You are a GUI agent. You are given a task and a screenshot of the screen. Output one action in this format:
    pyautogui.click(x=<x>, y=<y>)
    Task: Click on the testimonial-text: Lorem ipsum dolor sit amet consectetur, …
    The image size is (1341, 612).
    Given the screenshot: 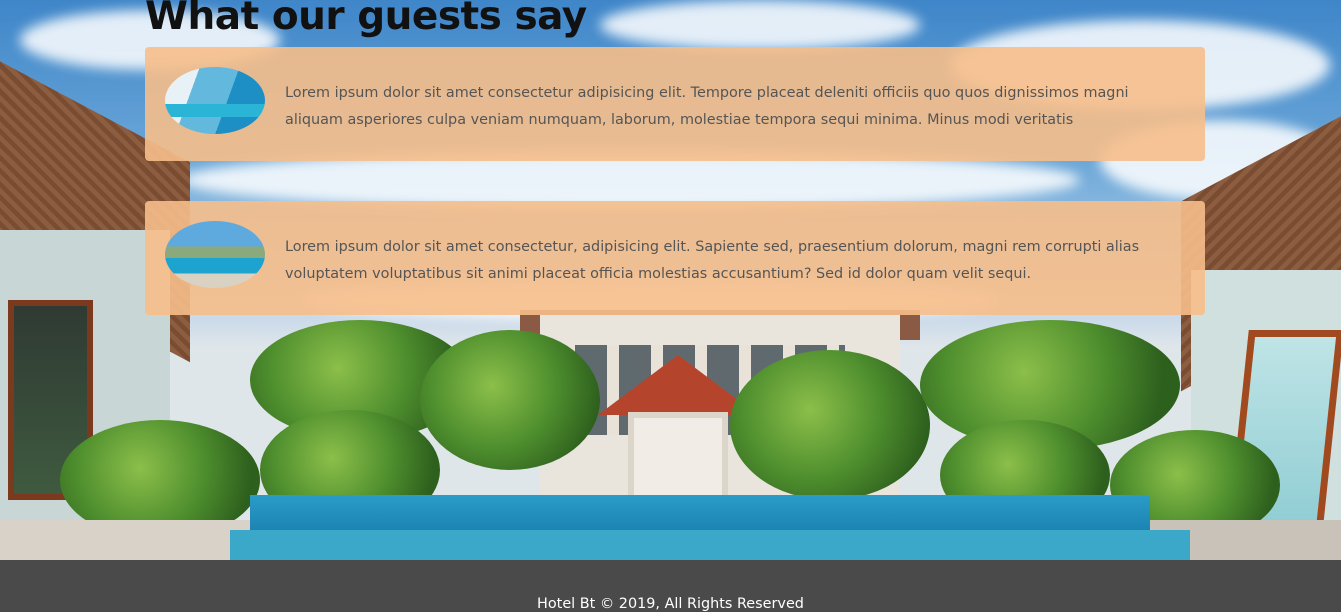 What is the action you would take?
    pyautogui.click(x=712, y=260)
    